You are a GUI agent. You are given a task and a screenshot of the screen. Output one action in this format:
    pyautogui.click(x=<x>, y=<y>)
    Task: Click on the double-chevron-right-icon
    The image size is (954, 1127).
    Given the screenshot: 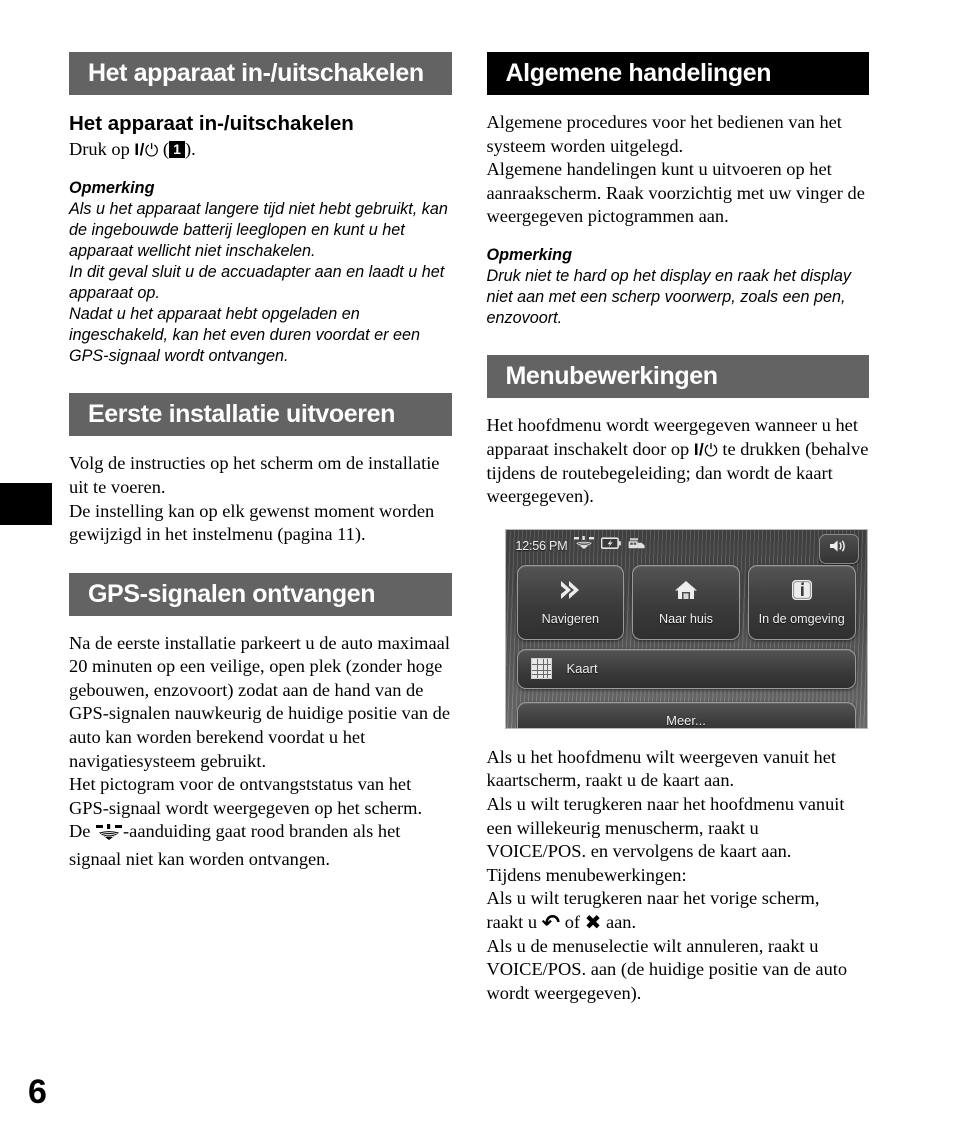 What is the action you would take?
    pyautogui.click(x=570, y=592)
    